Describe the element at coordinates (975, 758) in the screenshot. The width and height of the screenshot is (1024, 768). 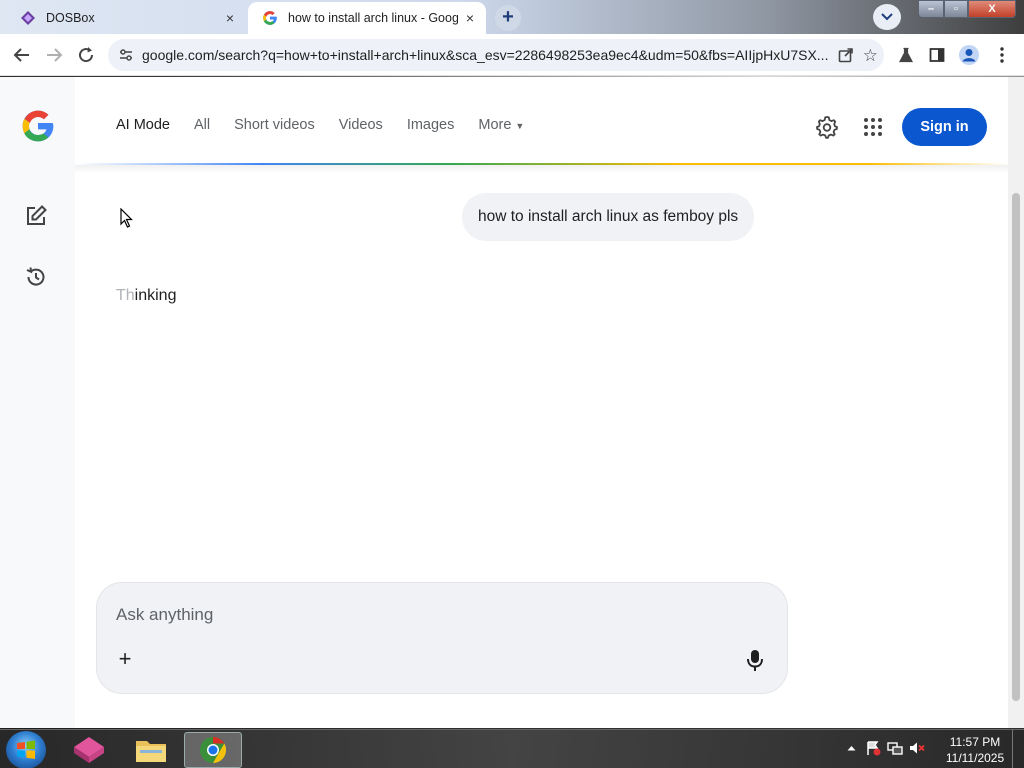
I see `clock-date: 11/11/2025` at that location.